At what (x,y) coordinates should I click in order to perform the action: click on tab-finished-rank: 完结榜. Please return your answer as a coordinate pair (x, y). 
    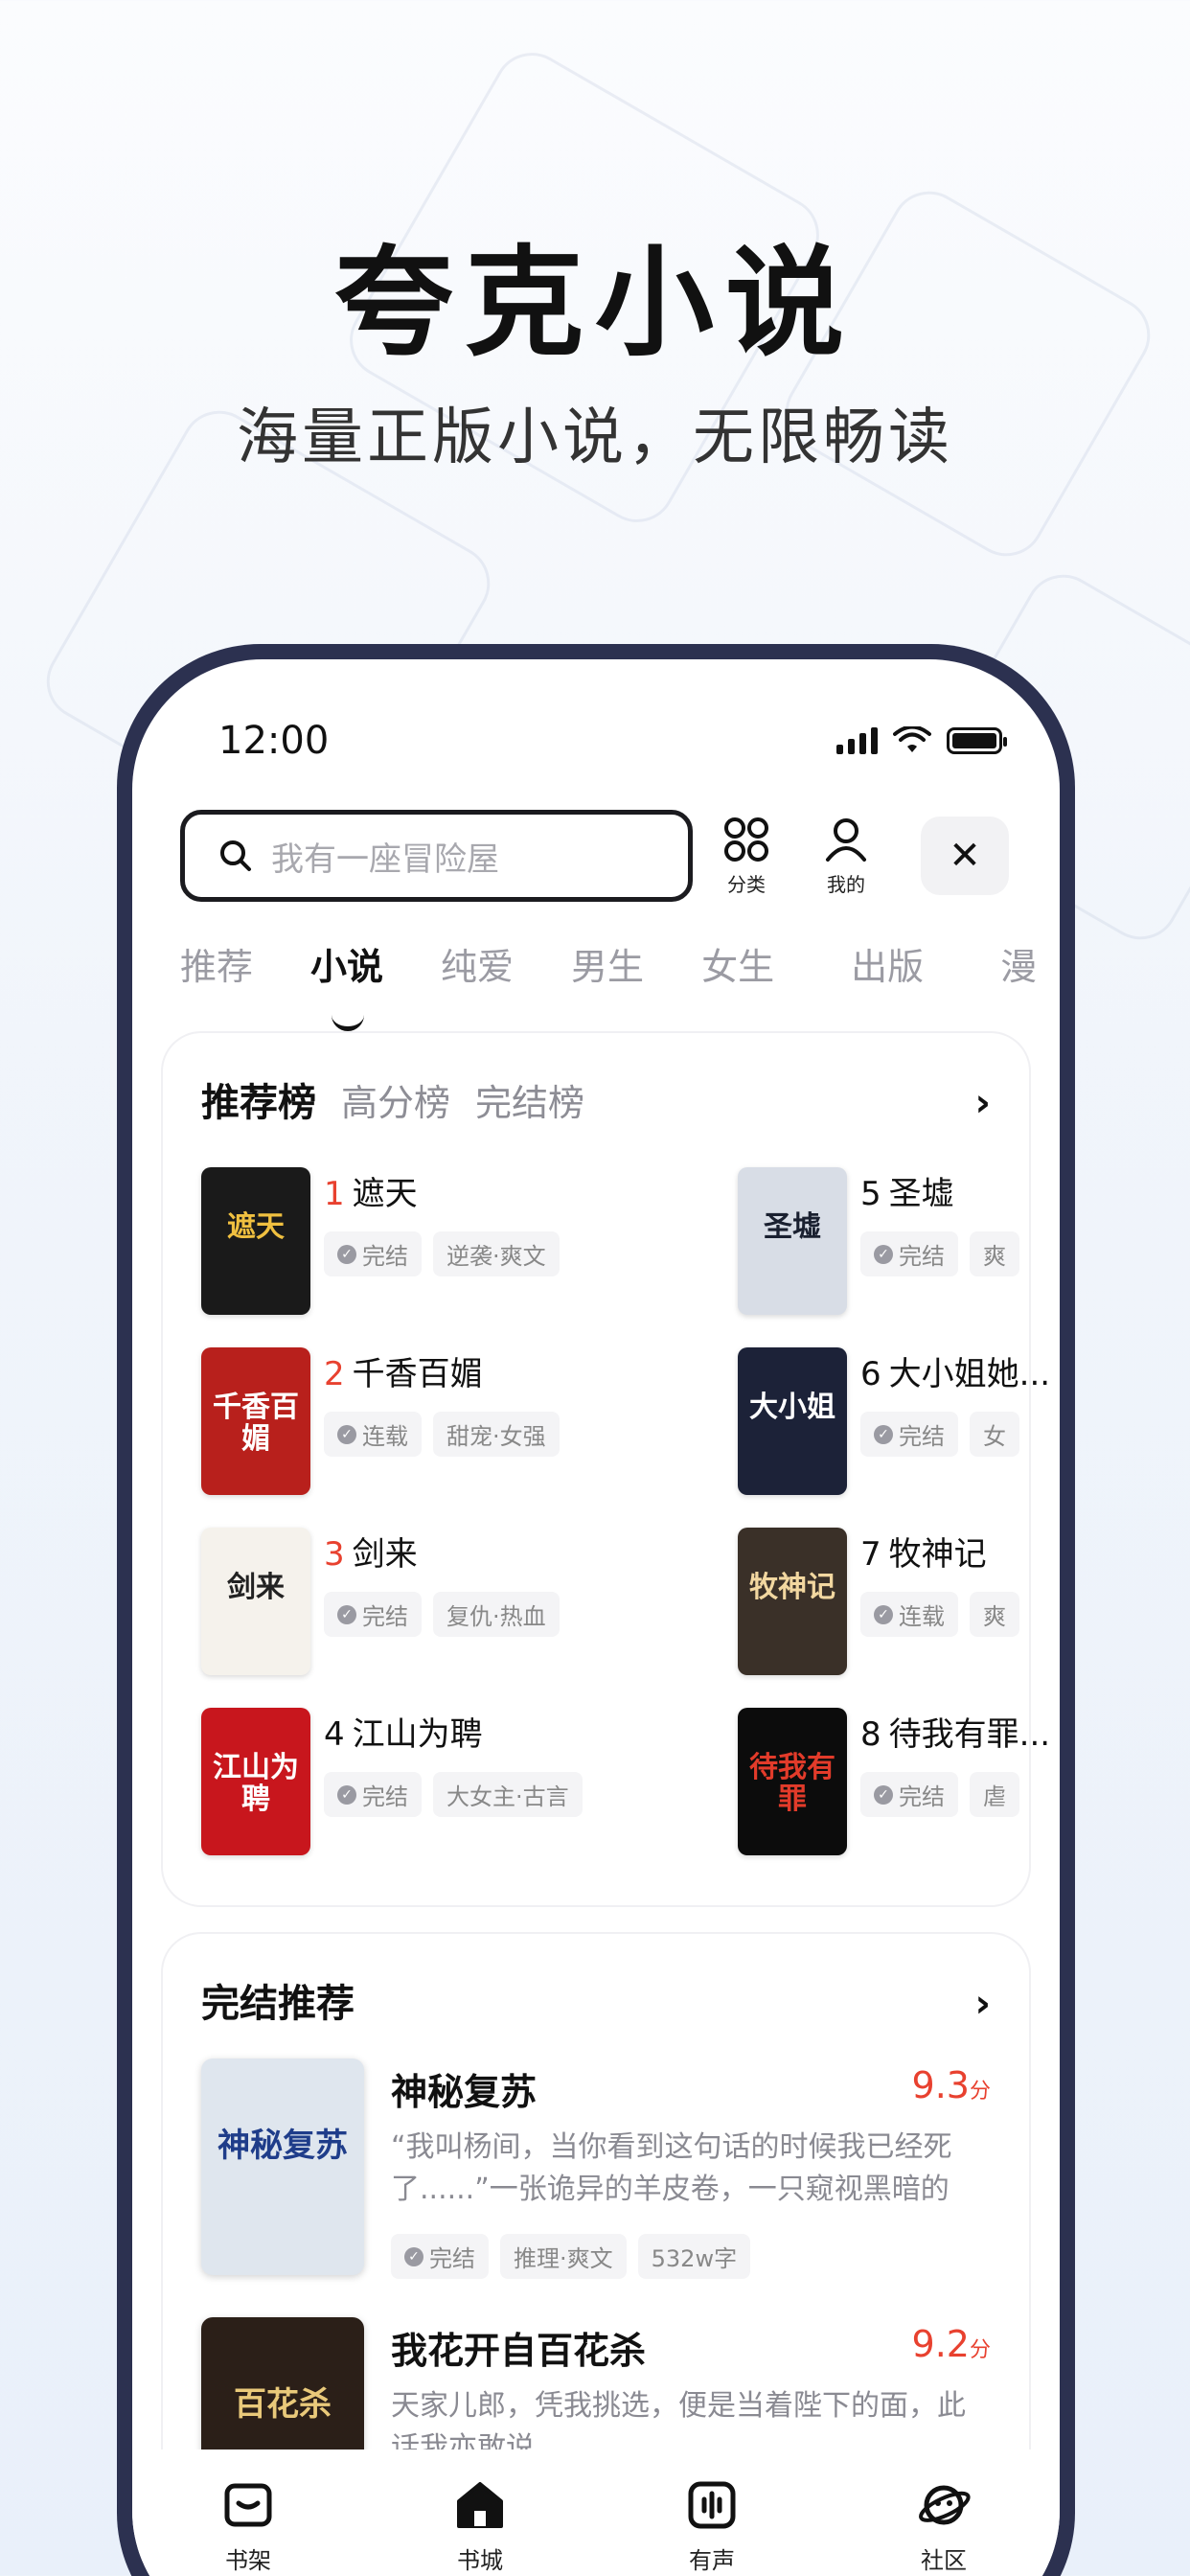
    Looking at the image, I should click on (529, 1099).